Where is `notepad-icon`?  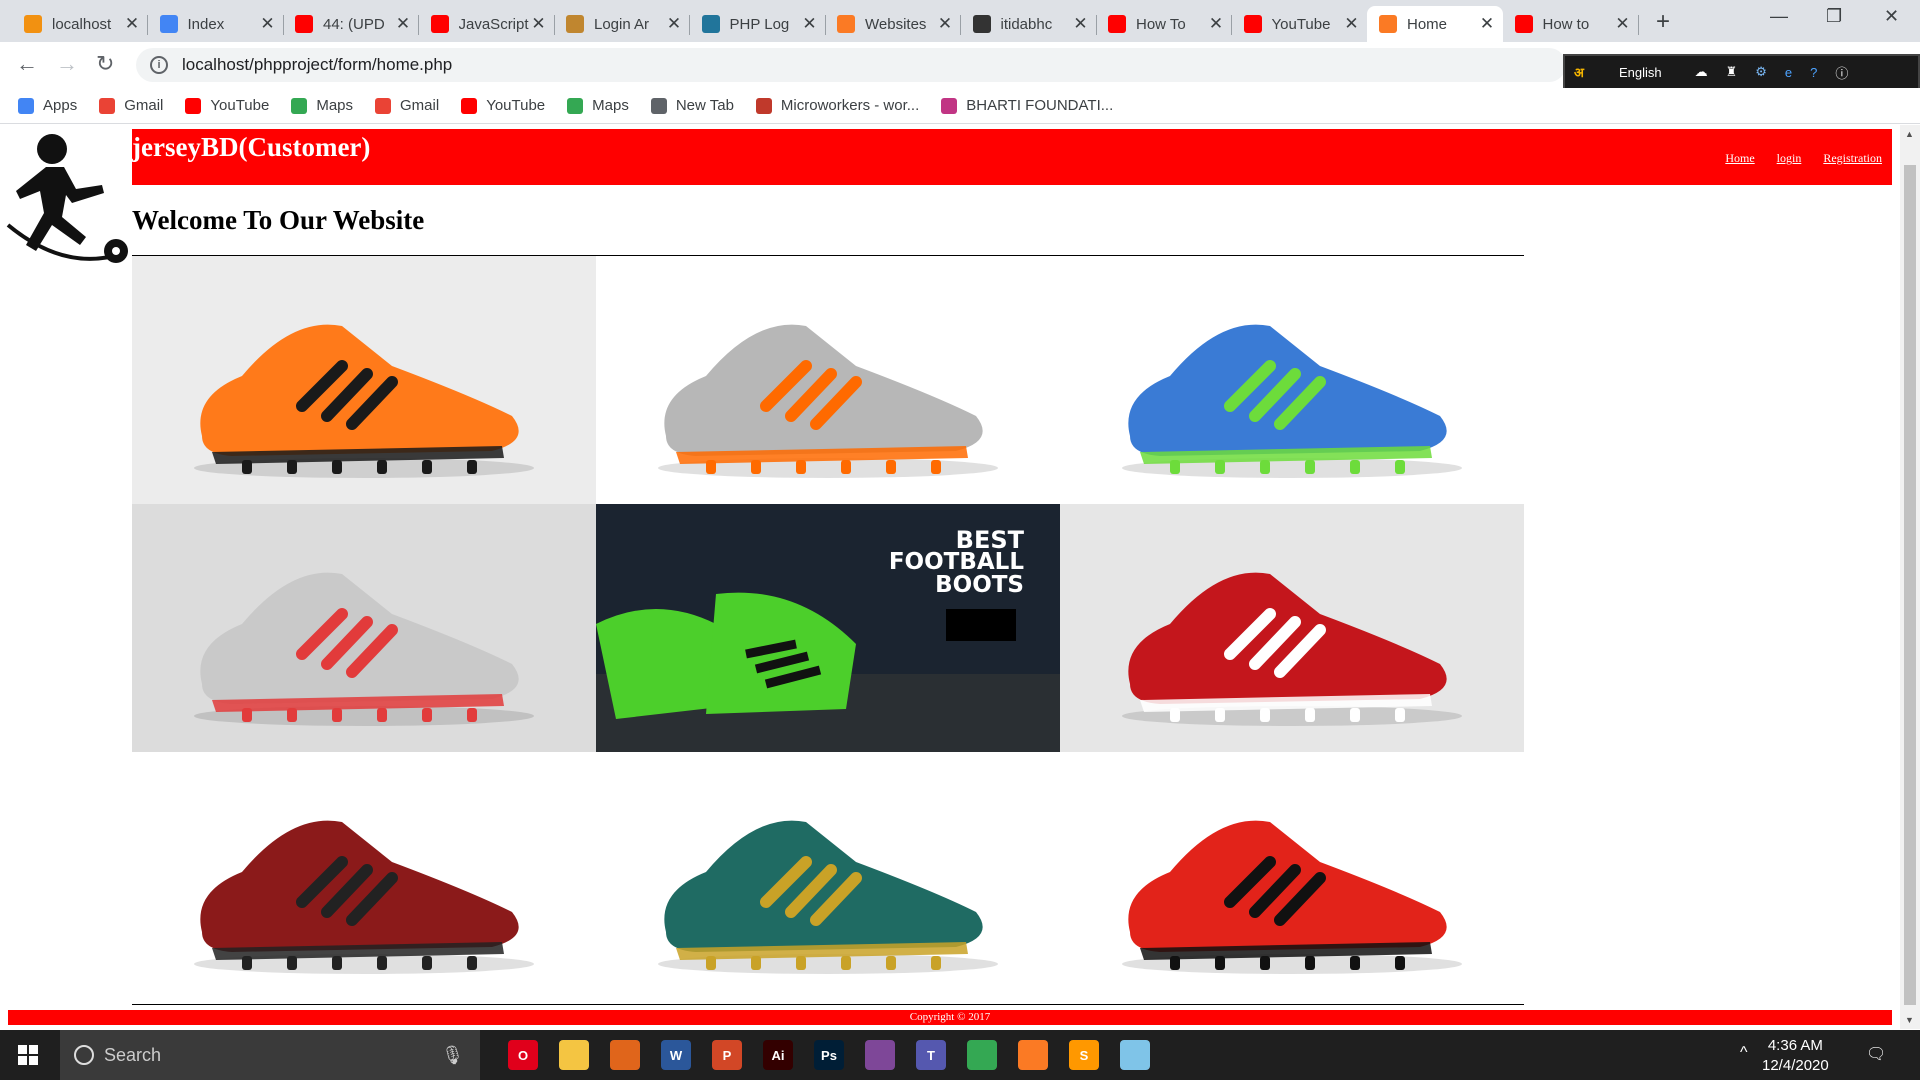 notepad-icon is located at coordinates (1135, 1055).